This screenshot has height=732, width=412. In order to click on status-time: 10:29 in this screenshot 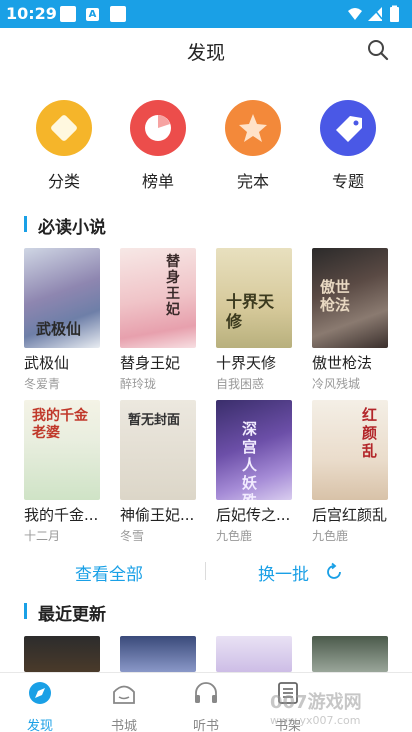, I will do `click(31, 13)`.